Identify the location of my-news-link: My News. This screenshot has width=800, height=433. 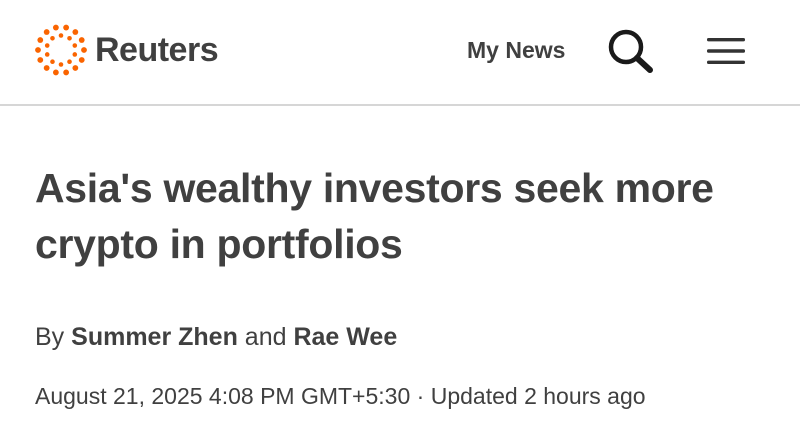
(516, 50).